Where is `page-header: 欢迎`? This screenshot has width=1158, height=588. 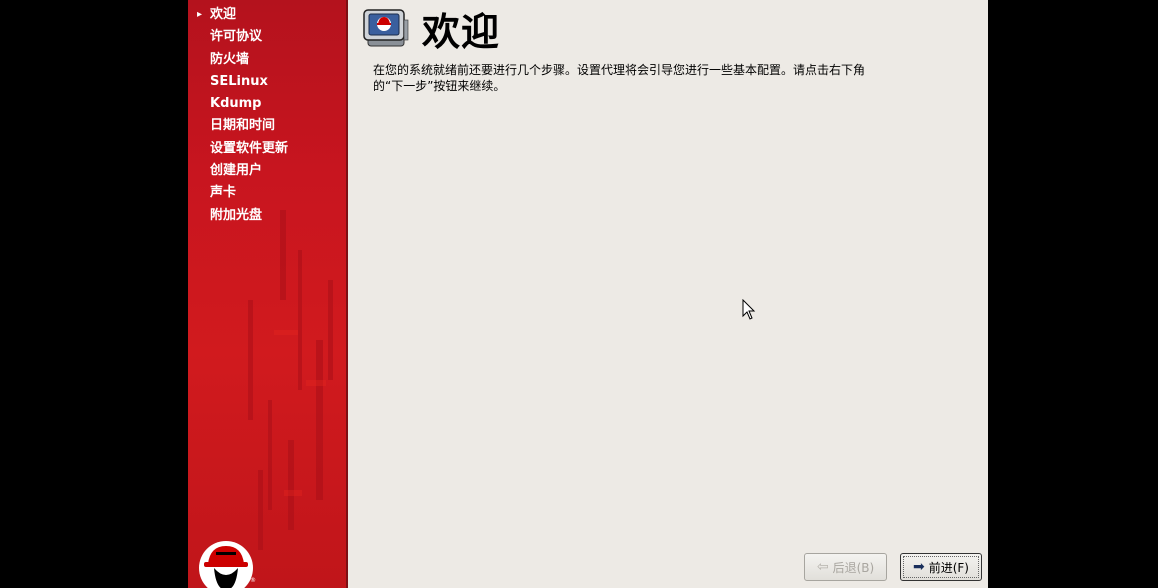
page-header: 欢迎 is located at coordinates (431, 29).